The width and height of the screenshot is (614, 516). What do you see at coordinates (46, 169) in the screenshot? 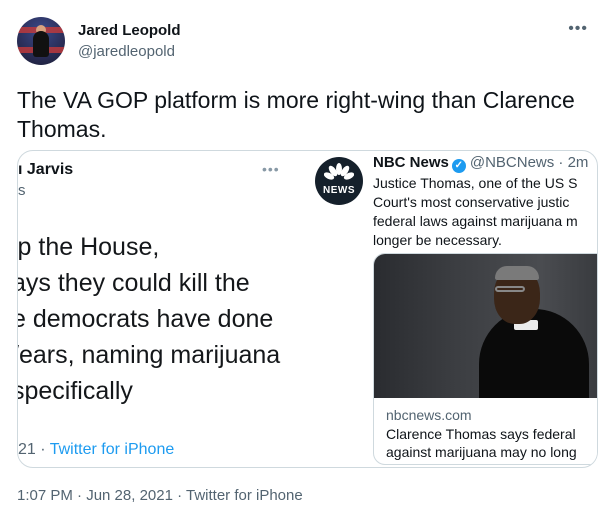
I see `left-screenshot-author: ı Jarvis` at bounding box center [46, 169].